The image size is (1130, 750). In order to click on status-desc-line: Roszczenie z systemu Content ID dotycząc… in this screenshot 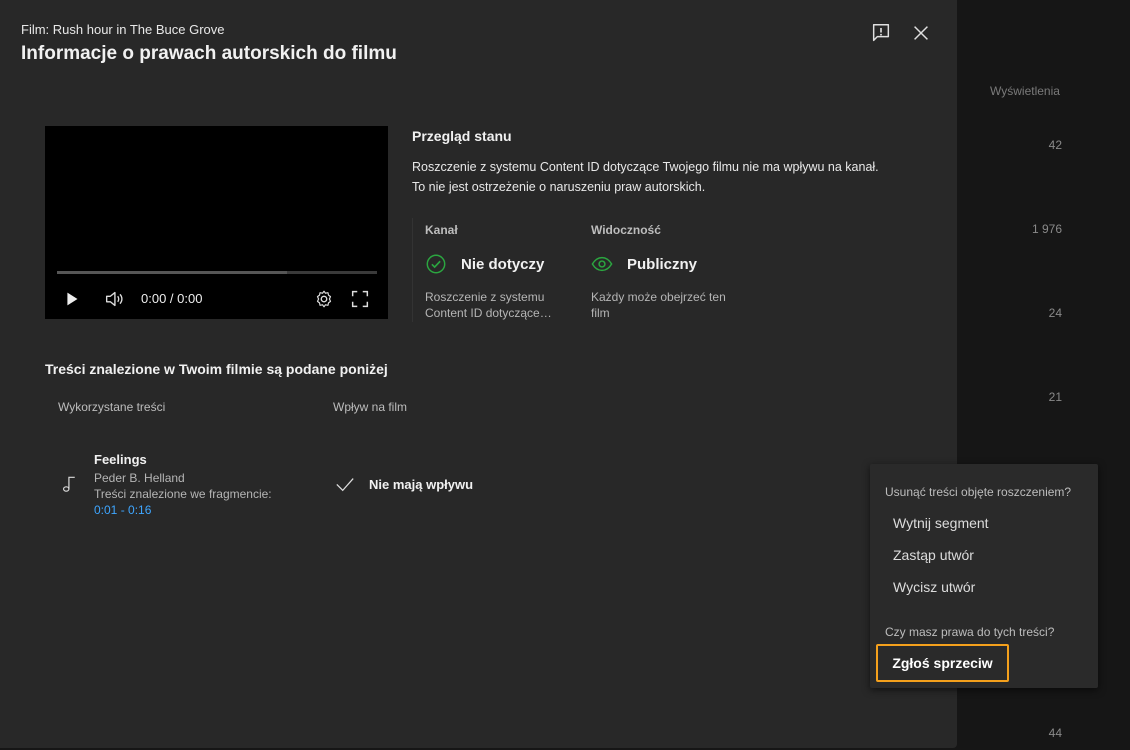, I will do `click(645, 167)`.